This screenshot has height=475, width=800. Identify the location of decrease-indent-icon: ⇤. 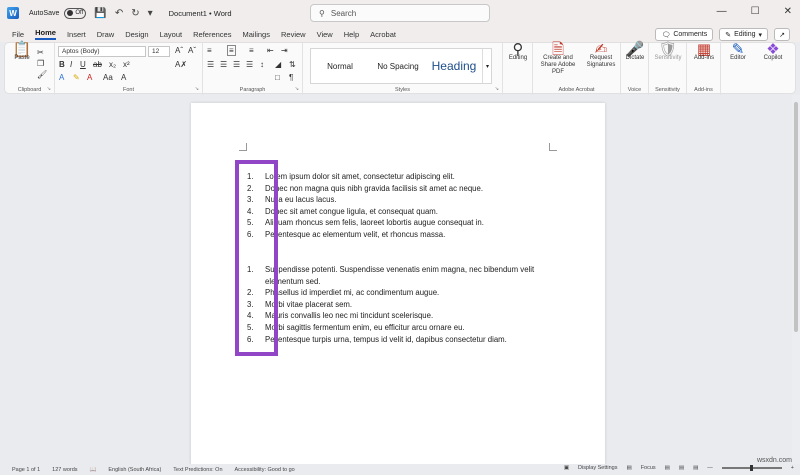
(270, 50).